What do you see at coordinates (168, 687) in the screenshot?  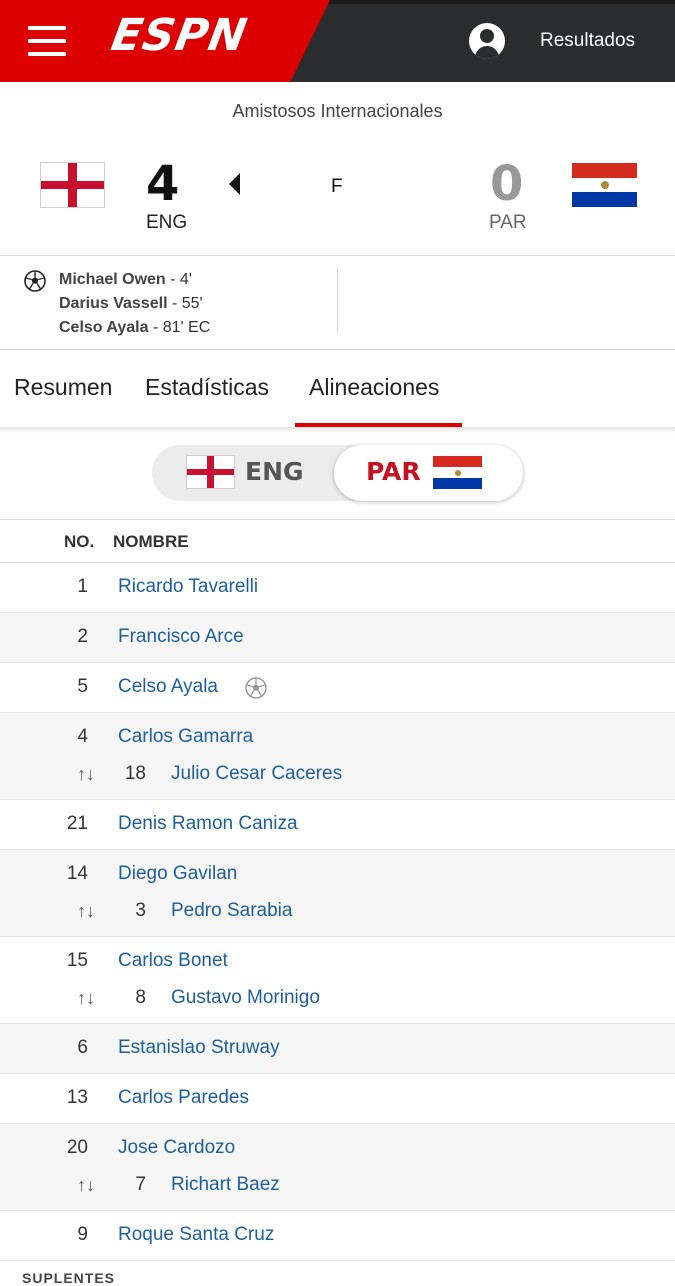 I see `player-name-link: Celso Ayala` at bounding box center [168, 687].